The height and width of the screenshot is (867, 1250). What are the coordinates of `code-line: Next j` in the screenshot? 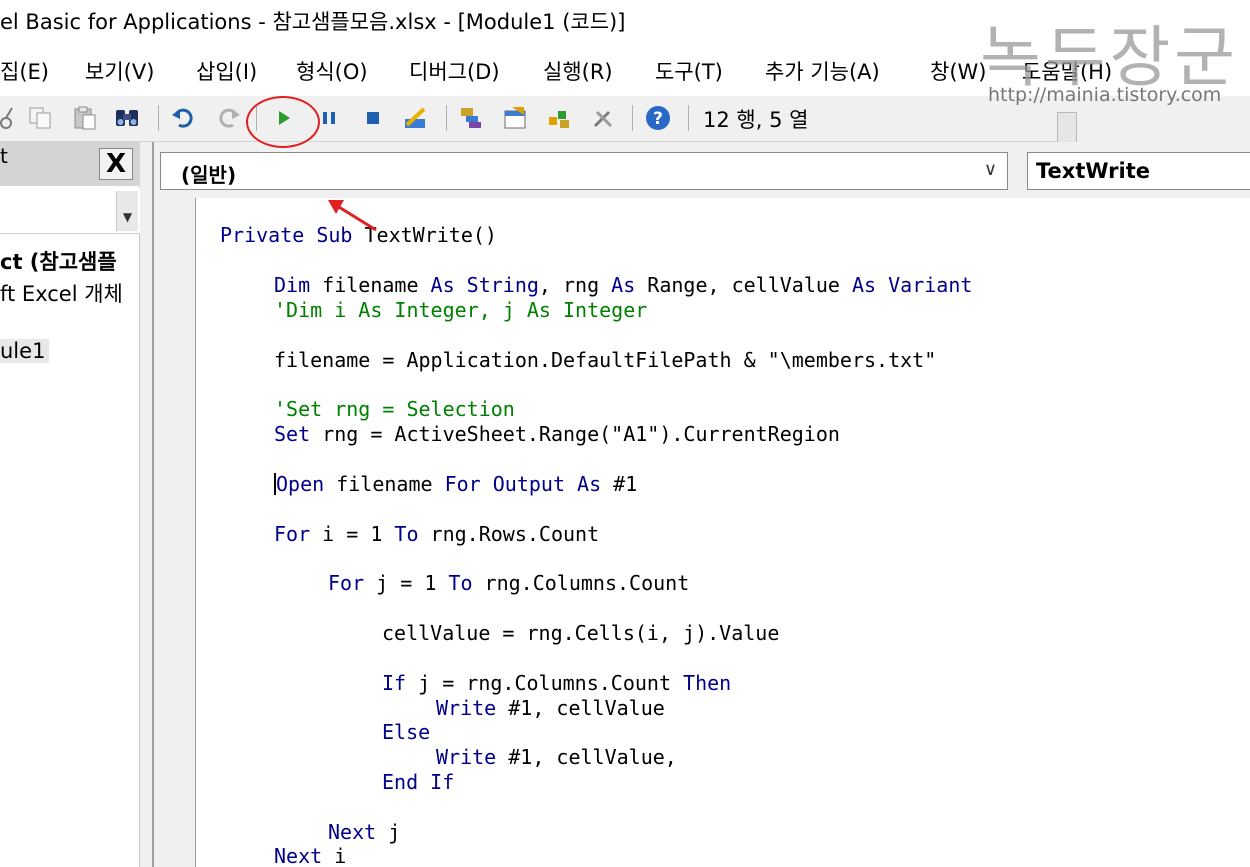 It's located at (364, 832).